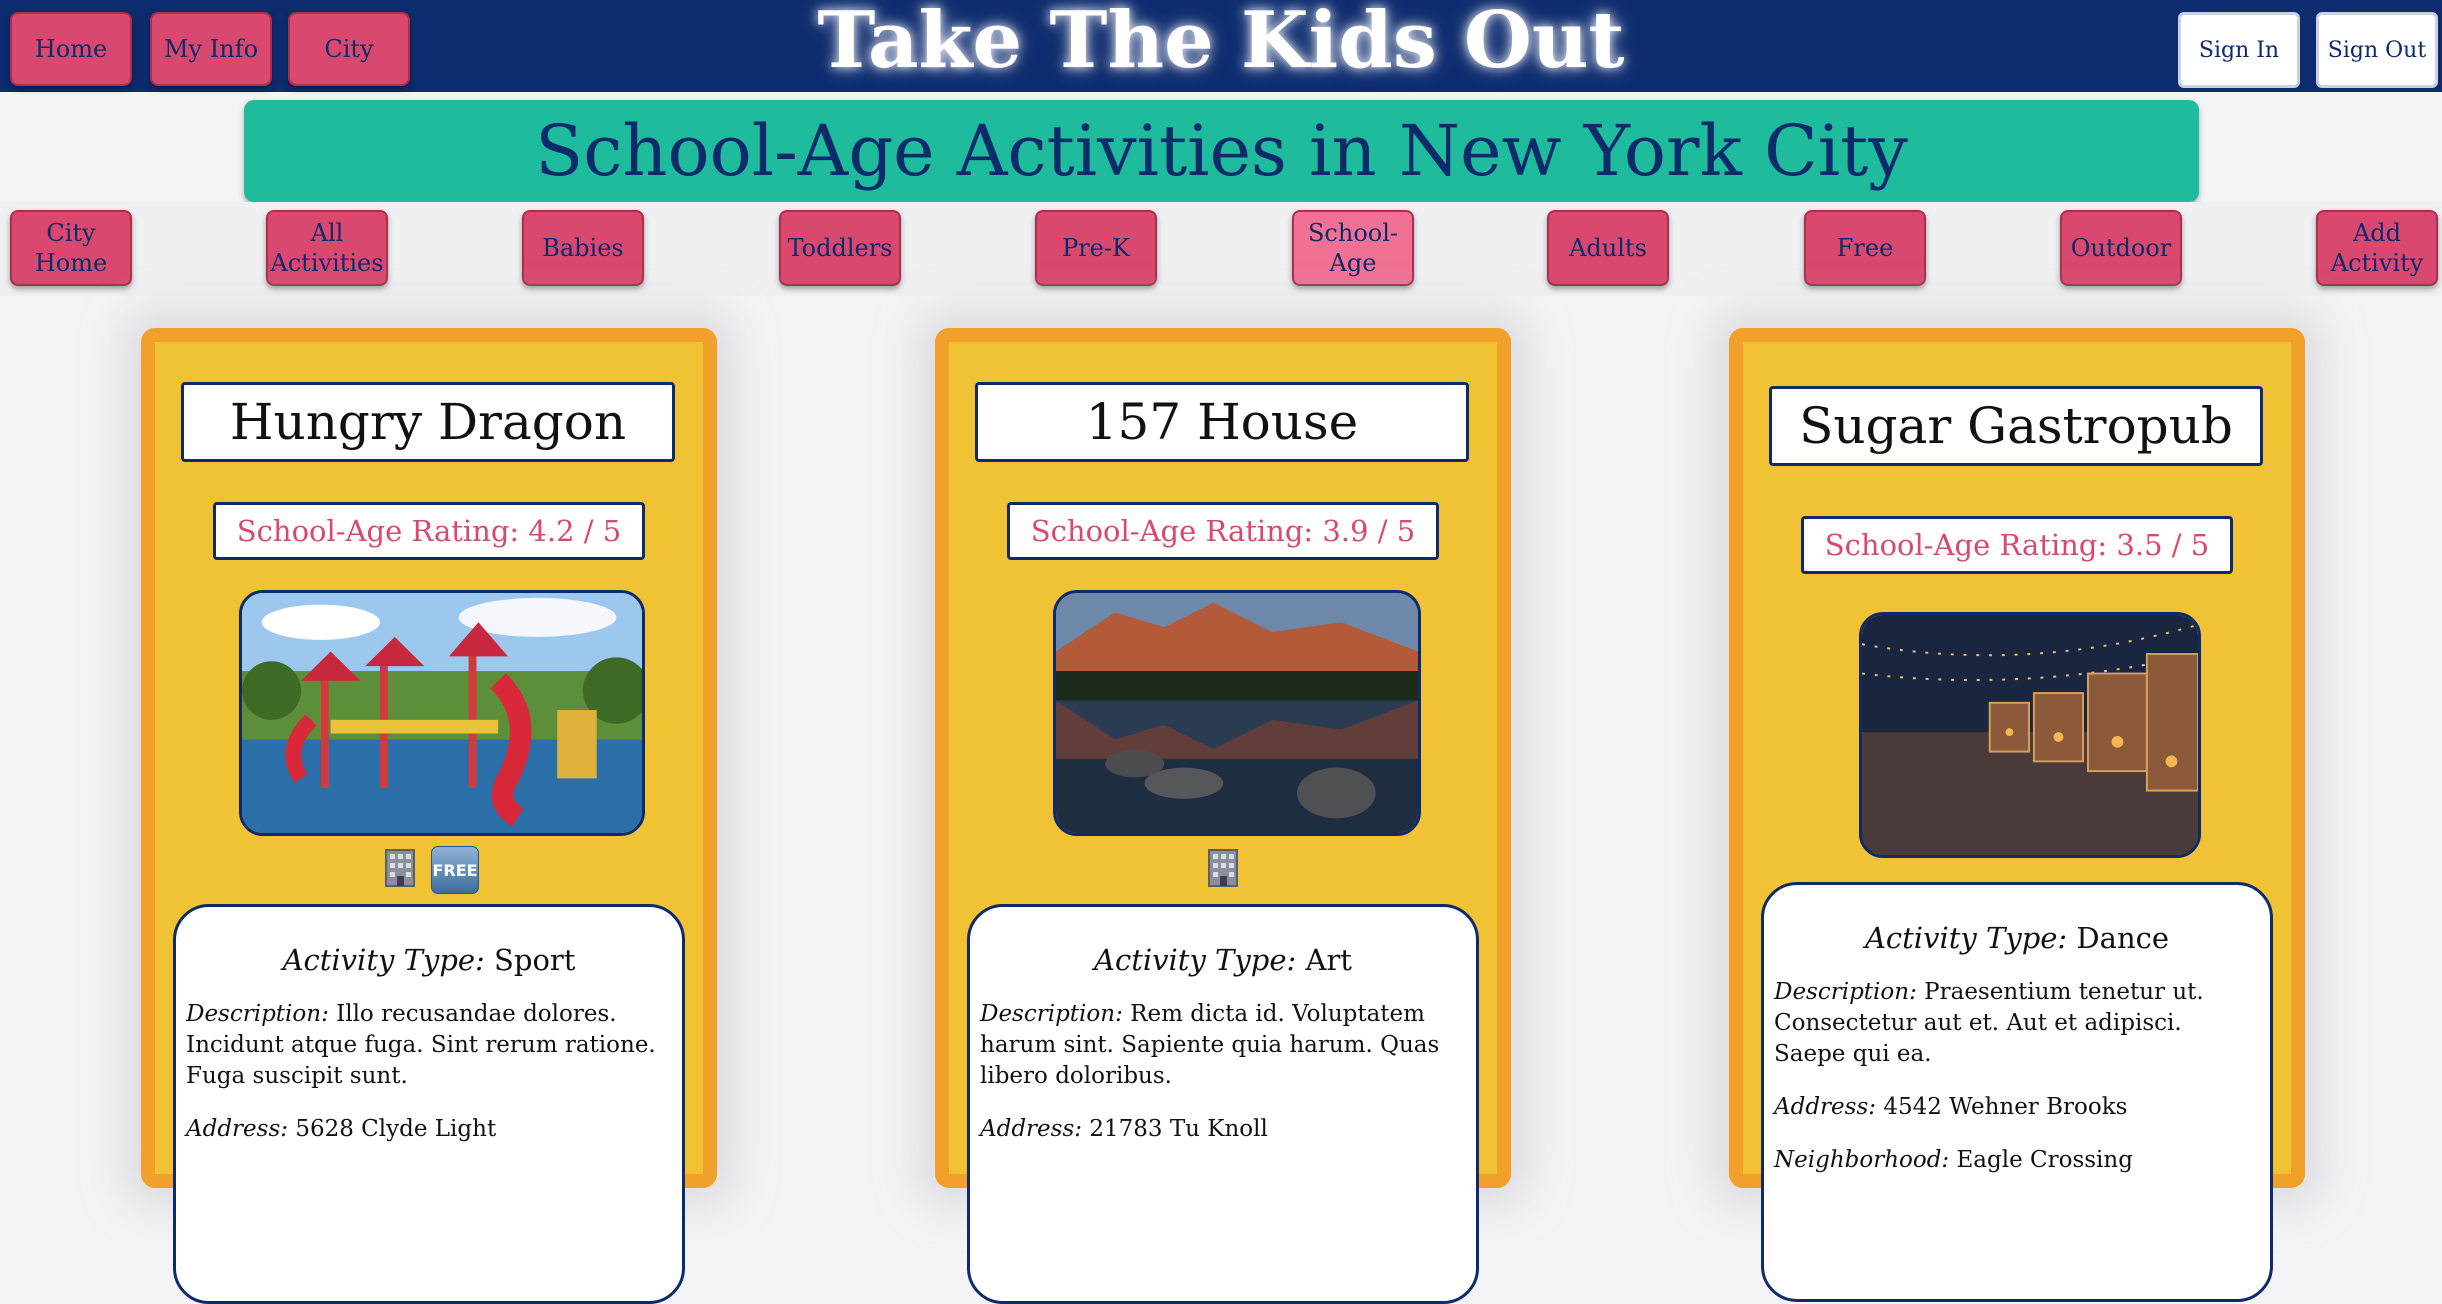 This screenshot has height=1304, width=2442. What do you see at coordinates (2017, 938) in the screenshot?
I see `activity-type: Activity Type: Dance` at bounding box center [2017, 938].